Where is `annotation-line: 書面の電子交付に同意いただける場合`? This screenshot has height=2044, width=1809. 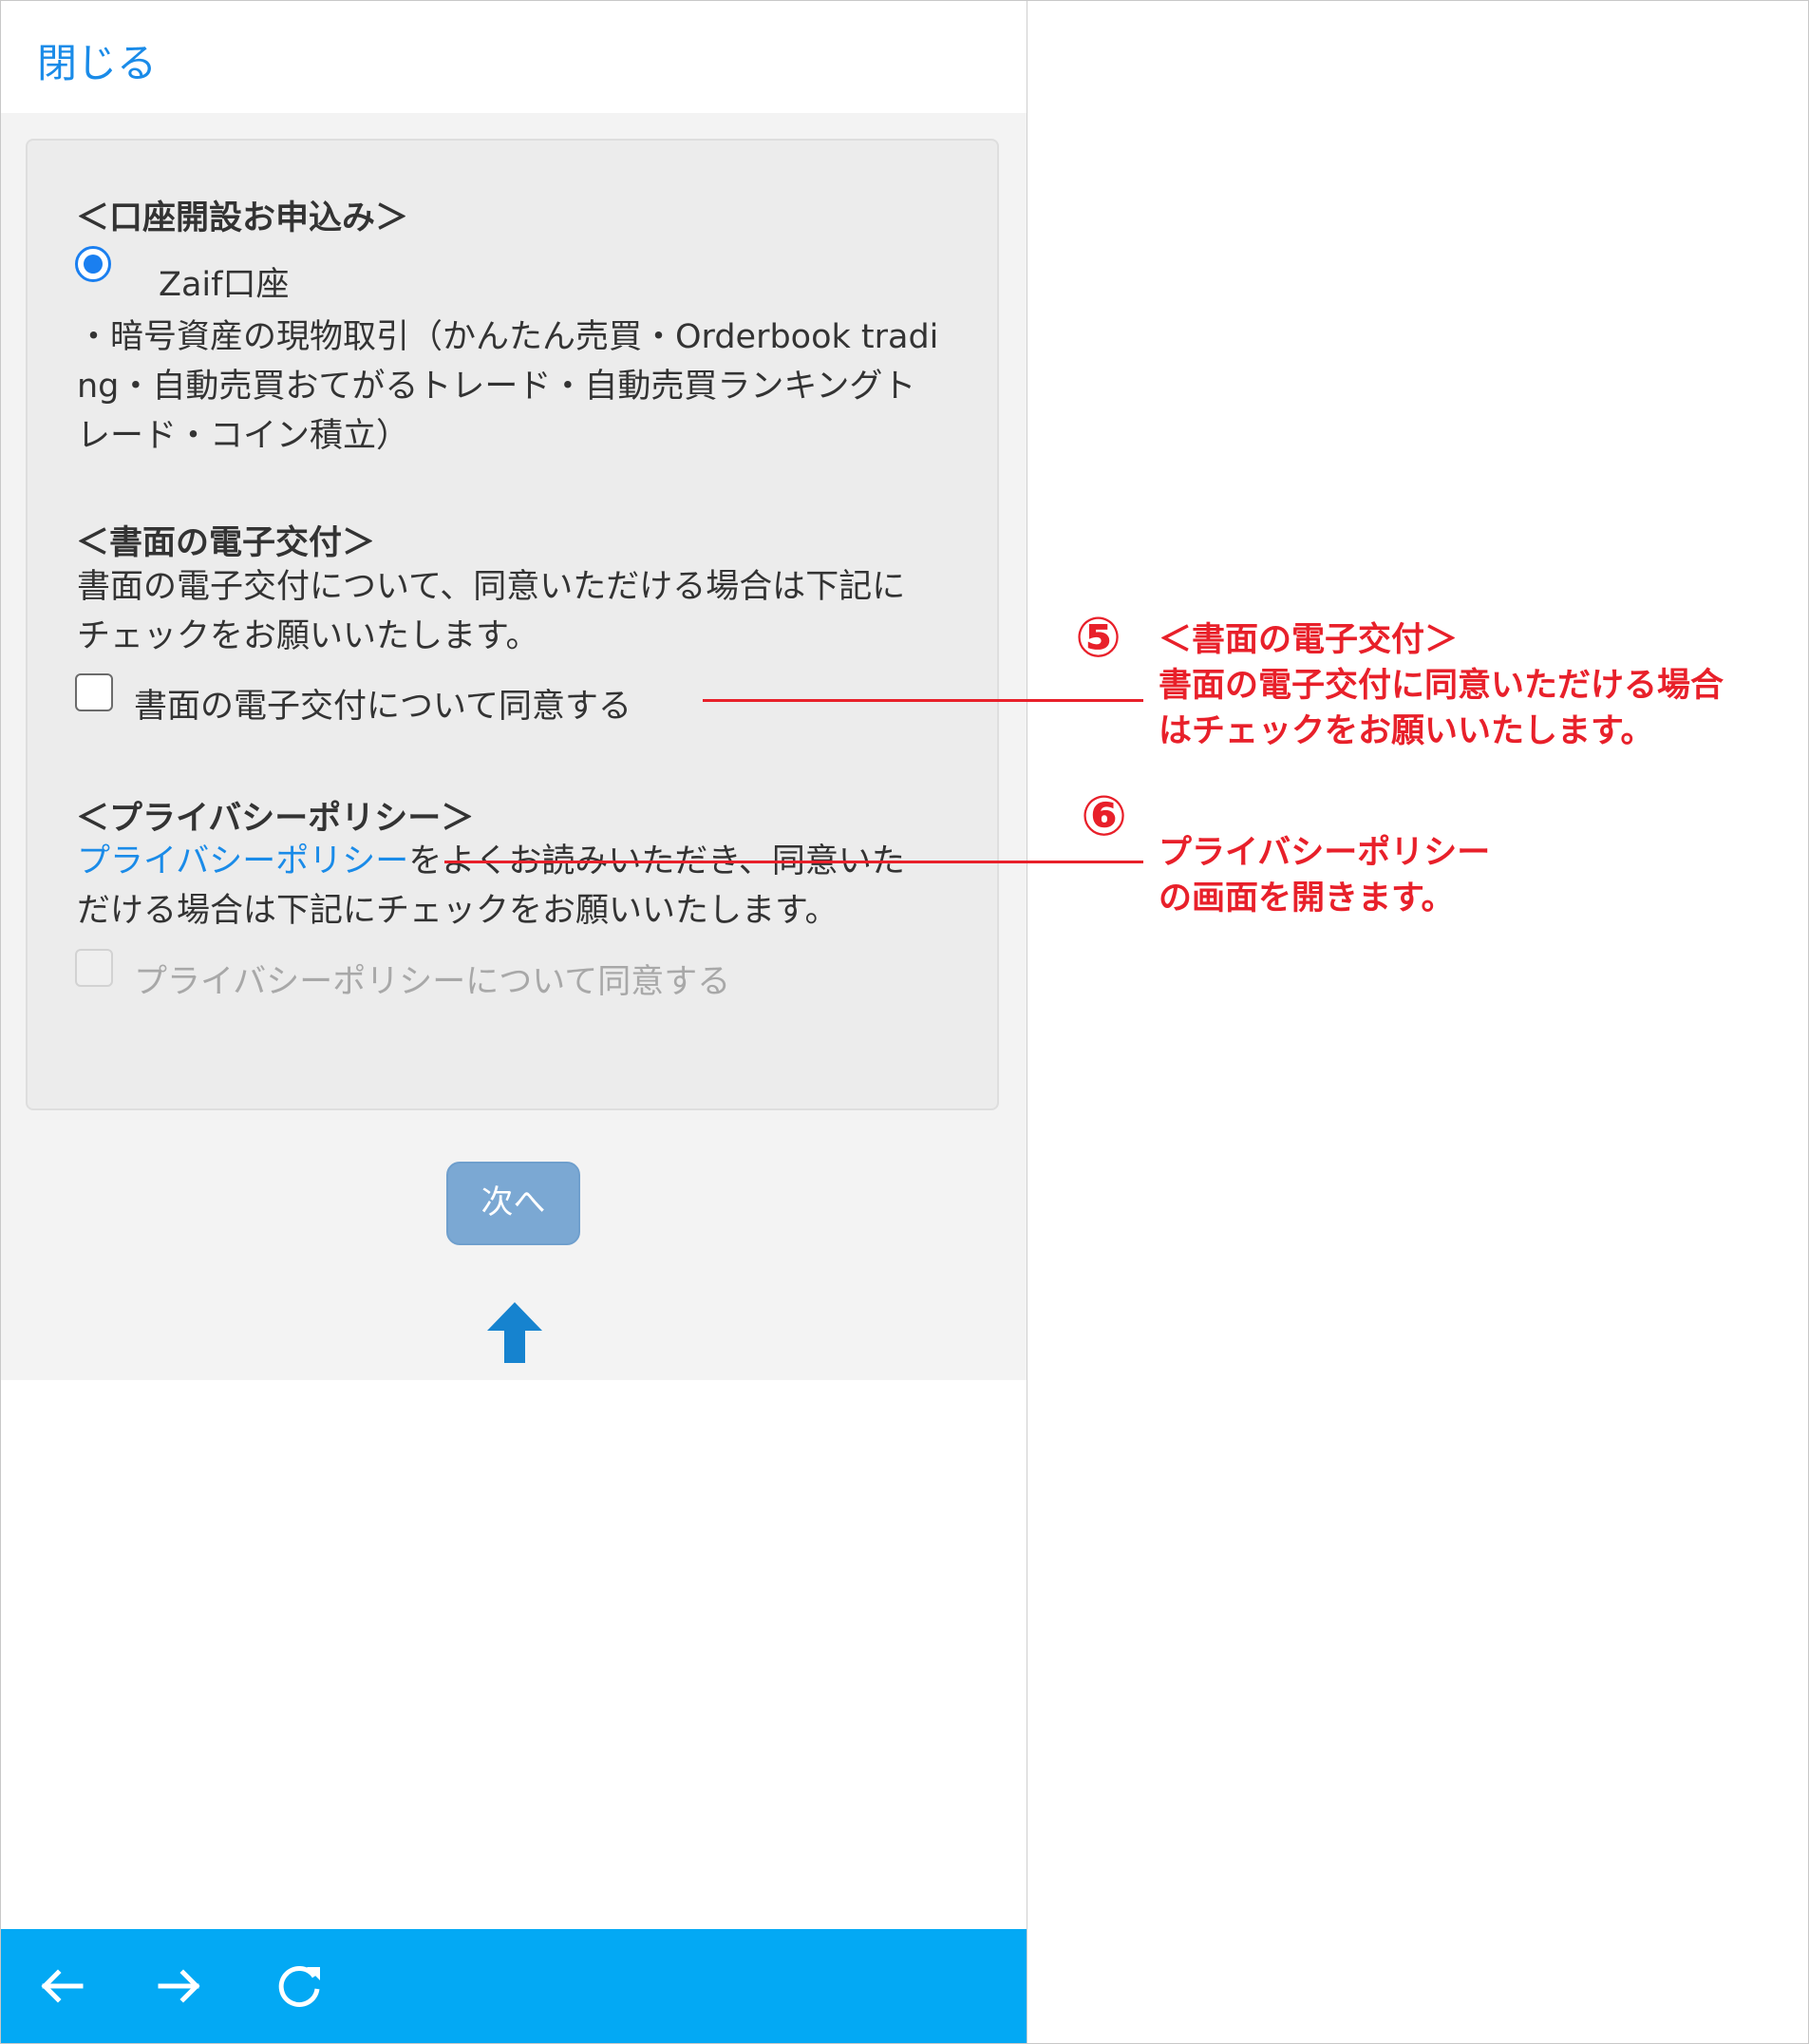
annotation-line: 書面の電子交付に同意いただける場合 is located at coordinates (1441, 686).